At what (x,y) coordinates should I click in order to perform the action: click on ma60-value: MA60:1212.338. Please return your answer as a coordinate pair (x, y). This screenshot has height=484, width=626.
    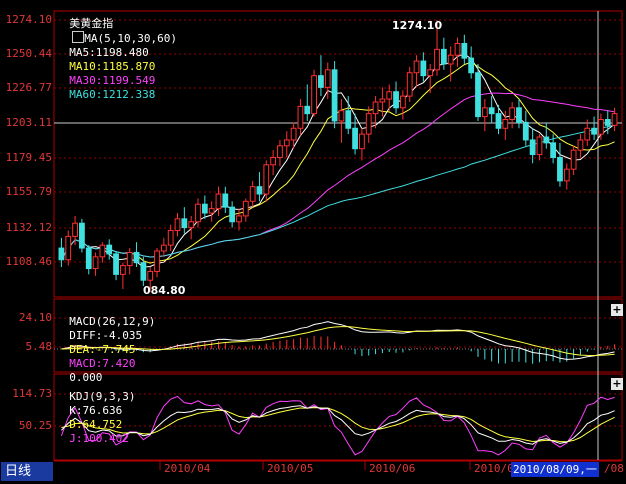
    Looking at the image, I should click on (112, 94).